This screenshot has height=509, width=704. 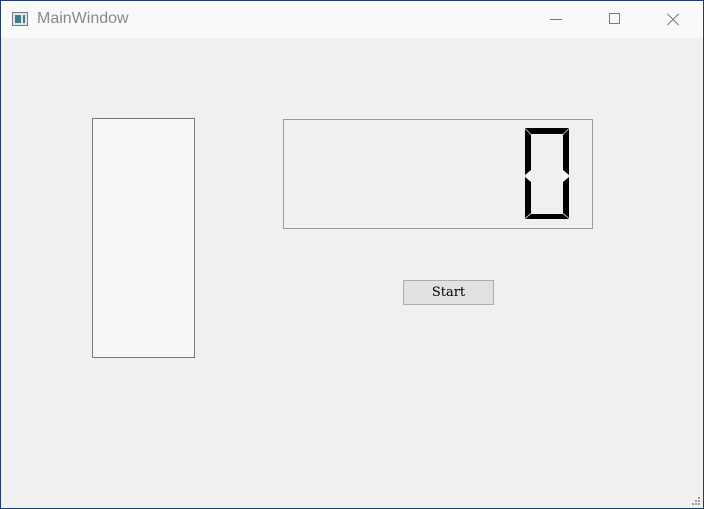 I want to click on lcd-segment-upper-left, so click(x=528, y=152).